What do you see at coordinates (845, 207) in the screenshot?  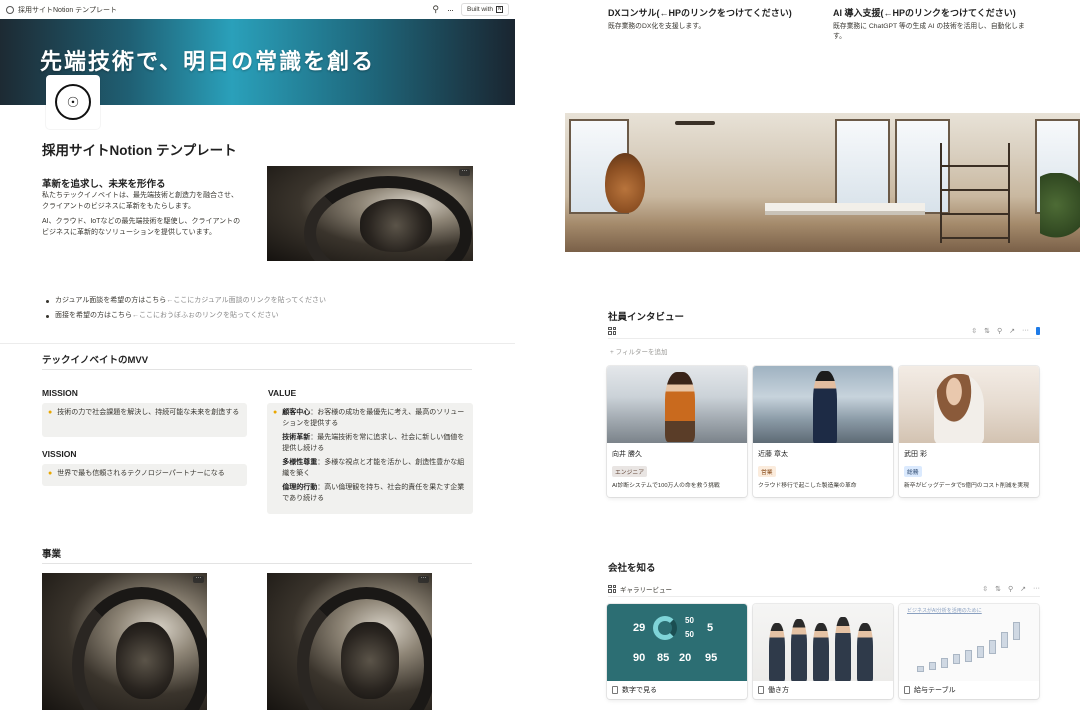 I see `office-table` at bounding box center [845, 207].